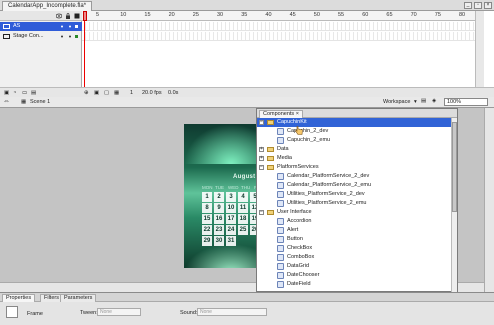 The height and width of the screenshot is (325, 494). What do you see at coordinates (283, 36) in the screenshot?
I see `frames-row-stage-content` at bounding box center [283, 36].